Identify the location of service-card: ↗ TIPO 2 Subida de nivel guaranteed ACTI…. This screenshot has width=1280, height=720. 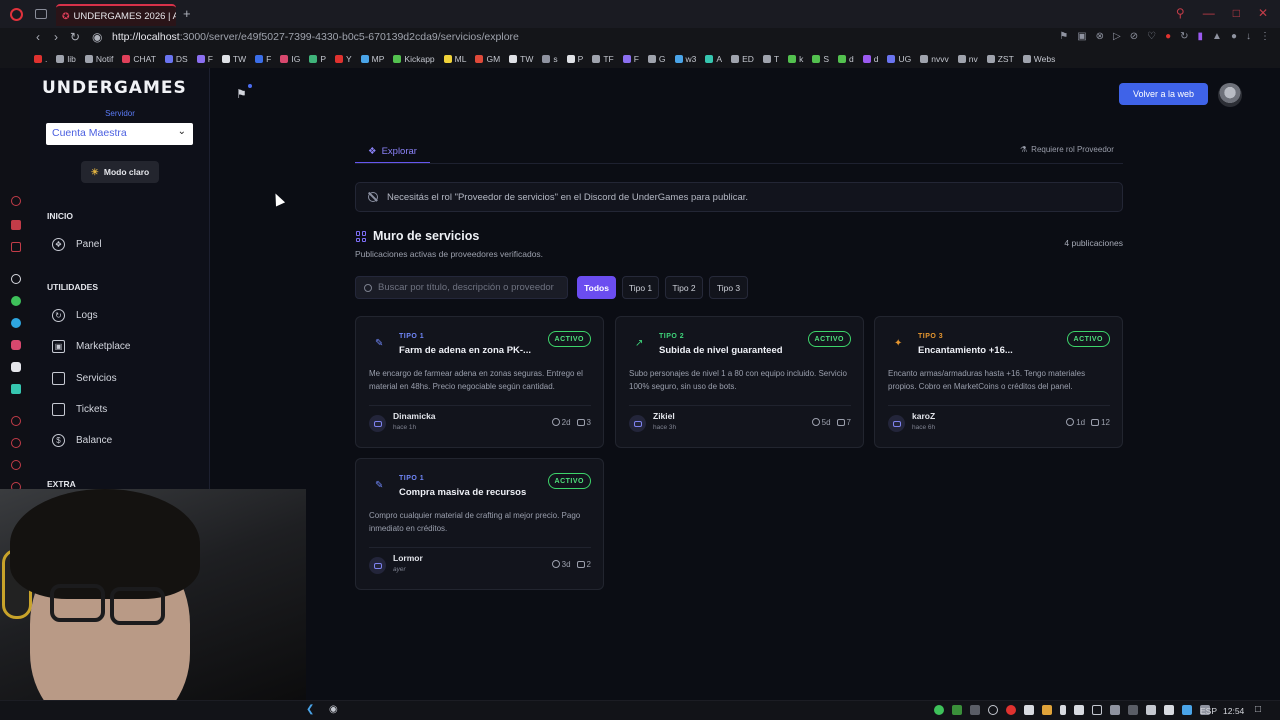
(739, 382).